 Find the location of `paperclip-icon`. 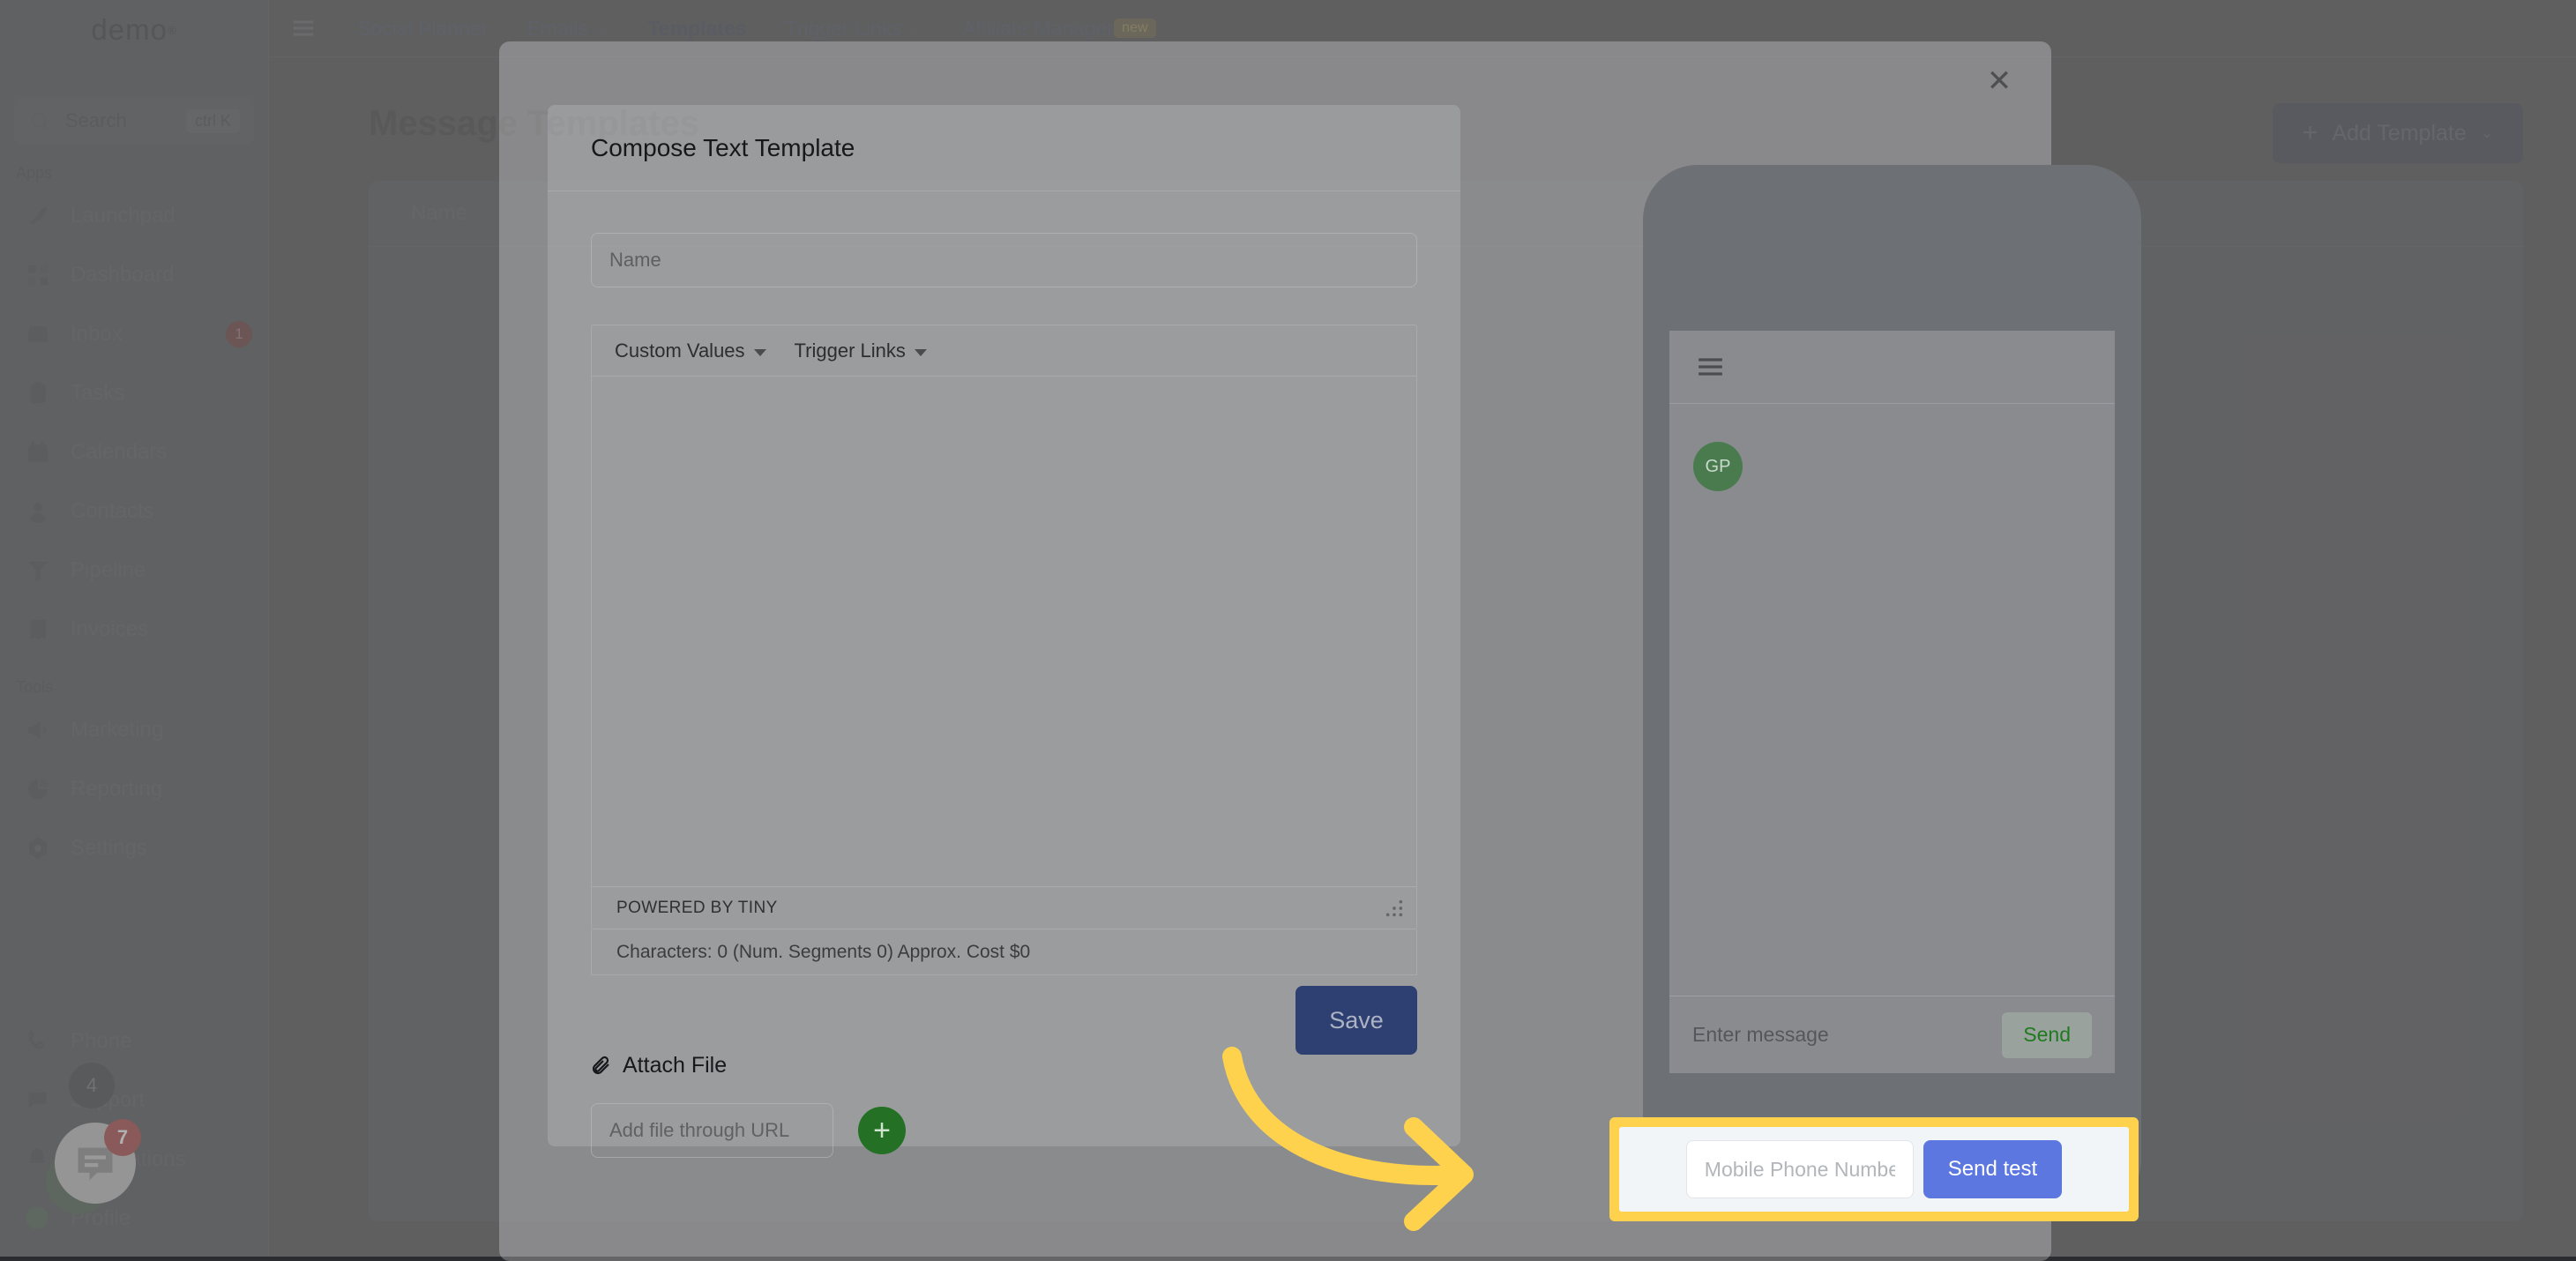

paperclip-icon is located at coordinates (601, 1066).